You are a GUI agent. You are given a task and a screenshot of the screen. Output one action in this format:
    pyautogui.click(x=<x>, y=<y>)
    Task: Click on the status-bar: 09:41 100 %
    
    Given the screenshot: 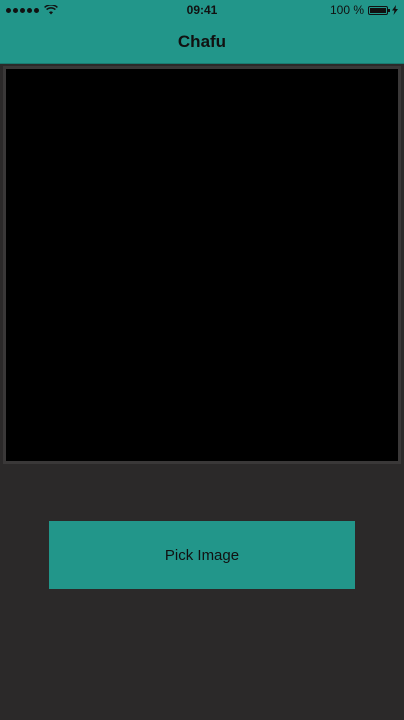 What is the action you would take?
    pyautogui.click(x=202, y=10)
    